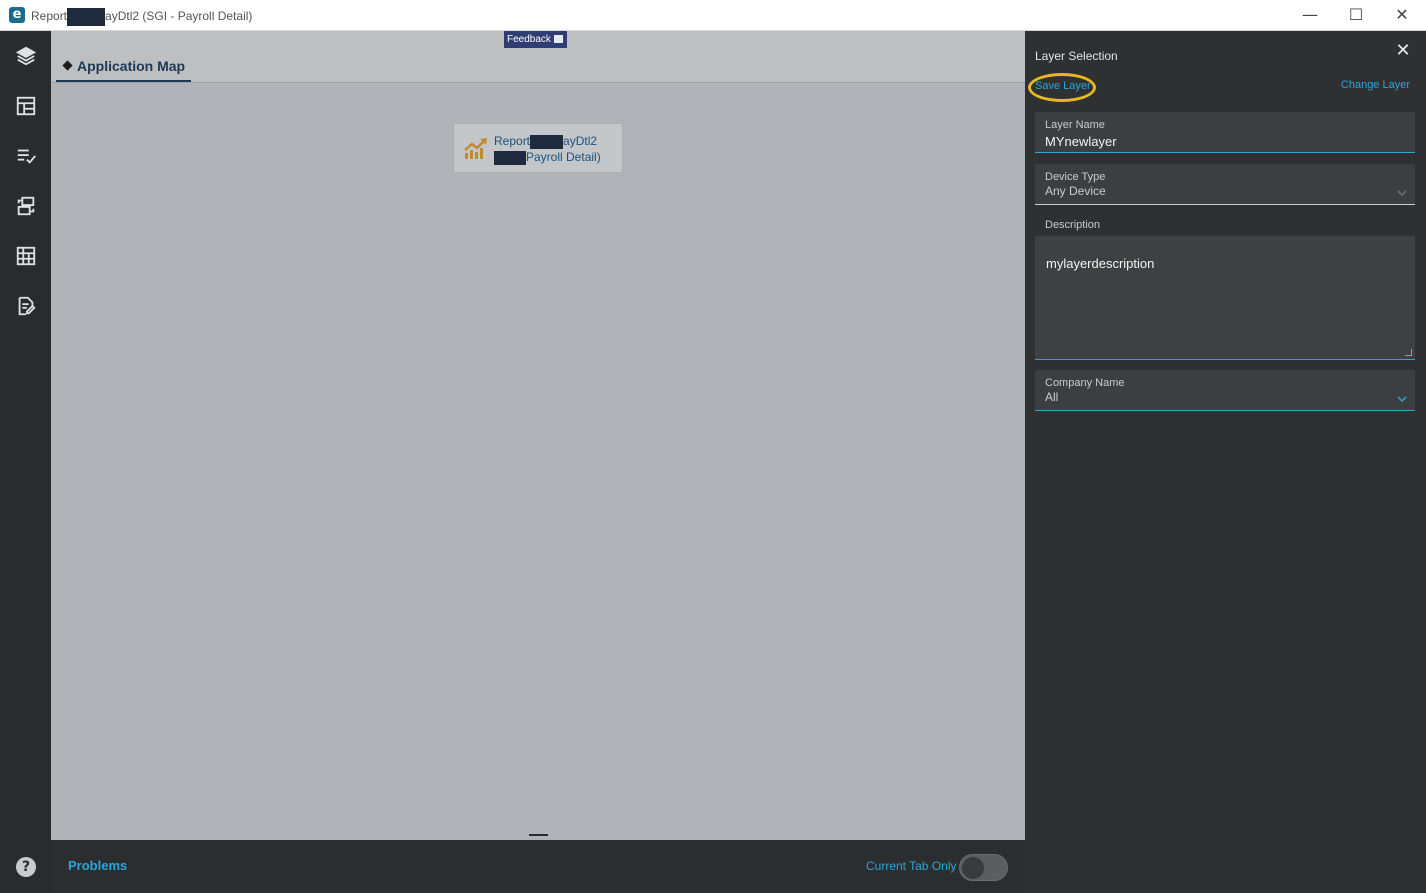 The height and width of the screenshot is (893, 1426). What do you see at coordinates (26, 206) in the screenshot?
I see `transfer-icon` at bounding box center [26, 206].